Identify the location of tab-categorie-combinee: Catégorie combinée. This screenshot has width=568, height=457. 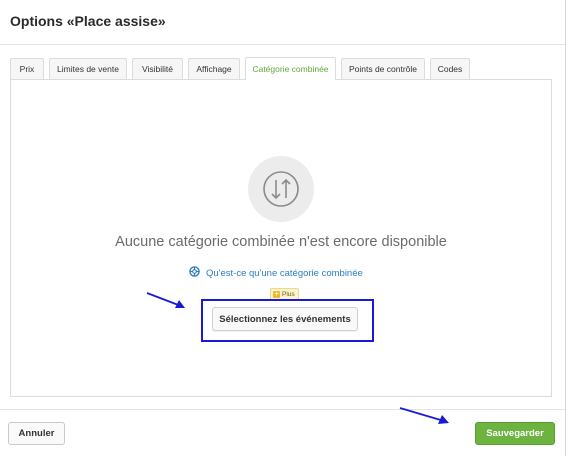
(290, 68).